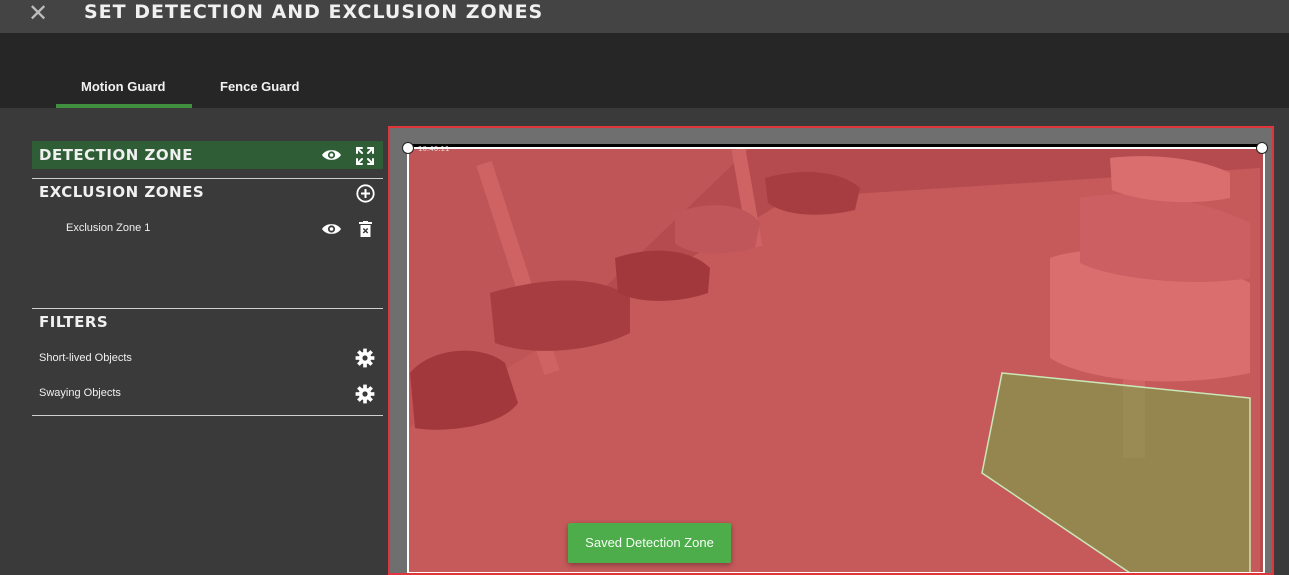 The image size is (1289, 575). I want to click on filter-short-lived-label: Short-lived Objects, so click(85, 358).